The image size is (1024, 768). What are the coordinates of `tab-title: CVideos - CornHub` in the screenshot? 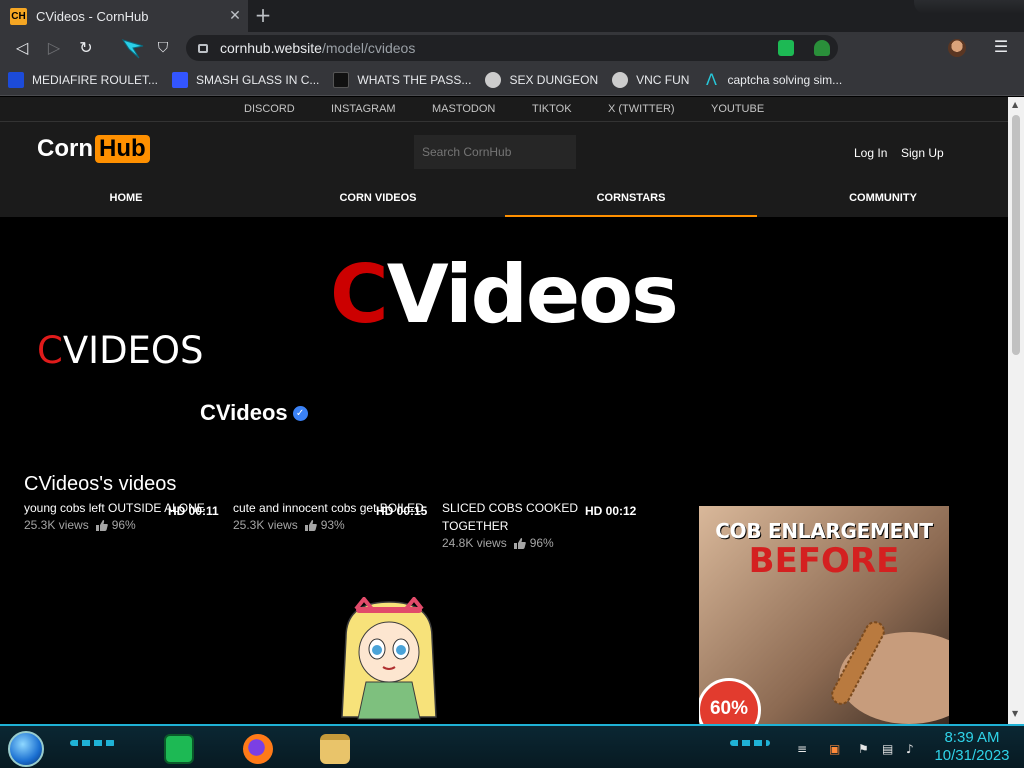 It's located at (92, 16).